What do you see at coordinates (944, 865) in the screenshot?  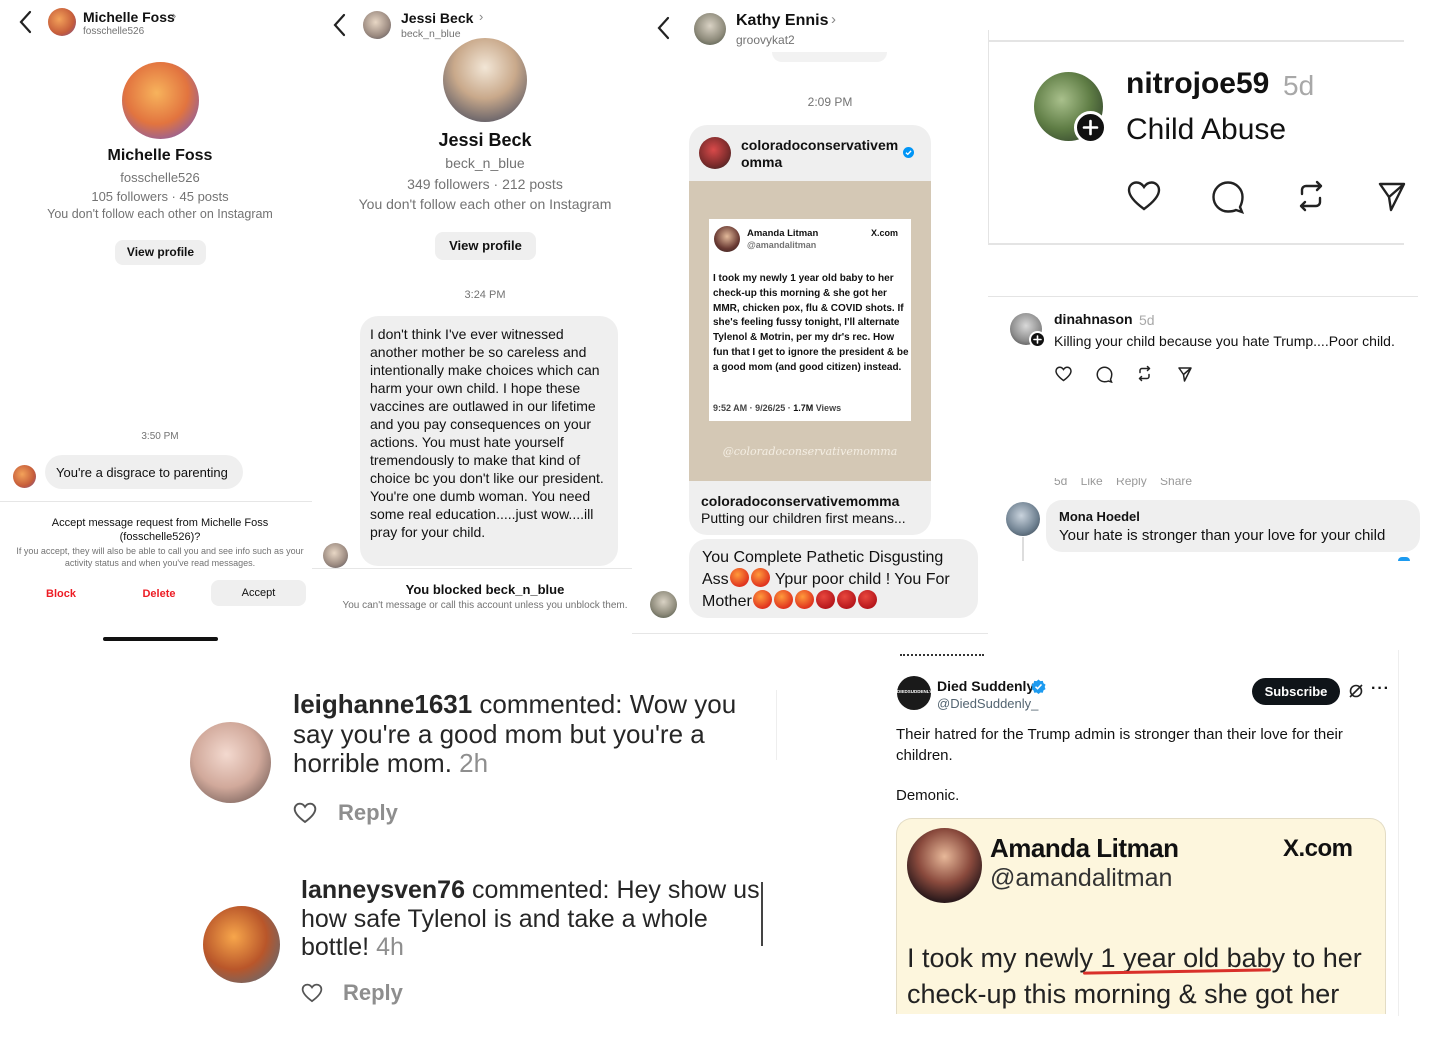 I see `embed-avatar` at bounding box center [944, 865].